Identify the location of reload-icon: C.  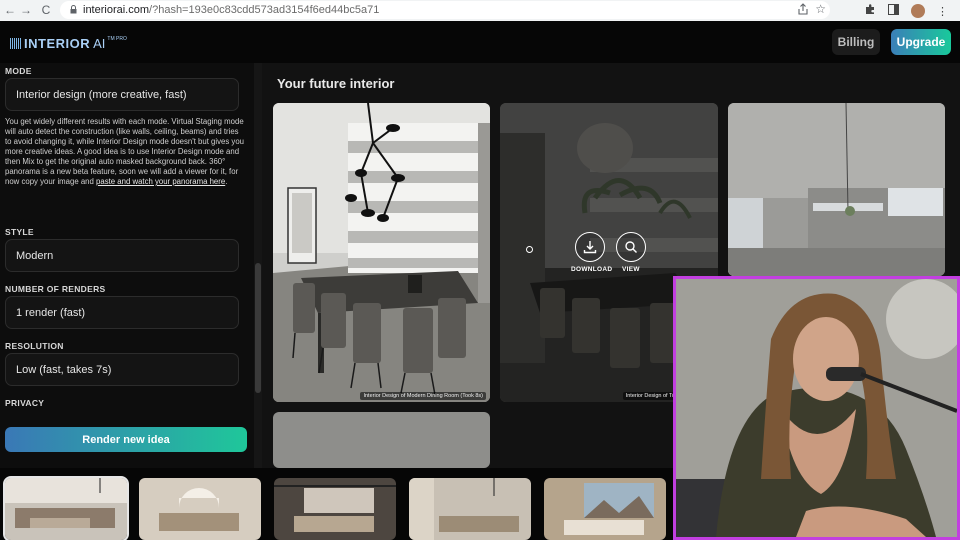
(46, 10).